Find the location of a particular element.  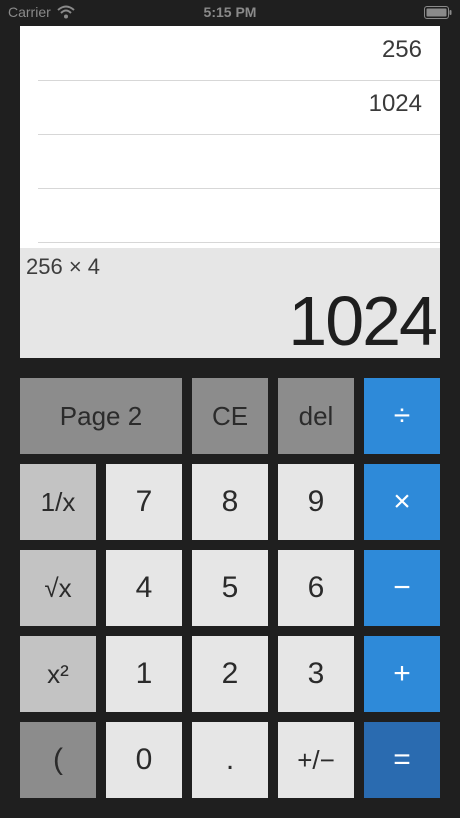

digit-6-button: 6 is located at coordinates (316, 588).